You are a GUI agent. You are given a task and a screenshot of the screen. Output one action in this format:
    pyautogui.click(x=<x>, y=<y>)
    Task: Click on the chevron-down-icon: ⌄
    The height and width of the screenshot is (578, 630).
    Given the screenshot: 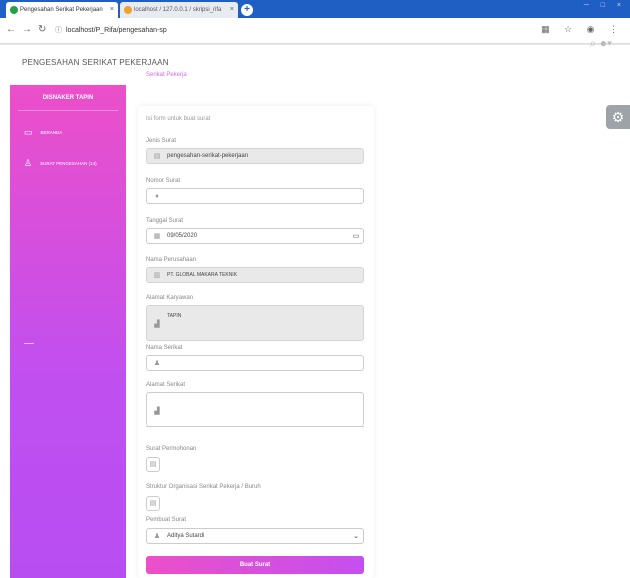 What is the action you would take?
    pyautogui.click(x=356, y=536)
    